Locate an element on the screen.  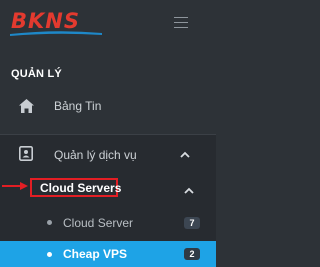
section-title: QUẢN LÝ is located at coordinates (36, 74).